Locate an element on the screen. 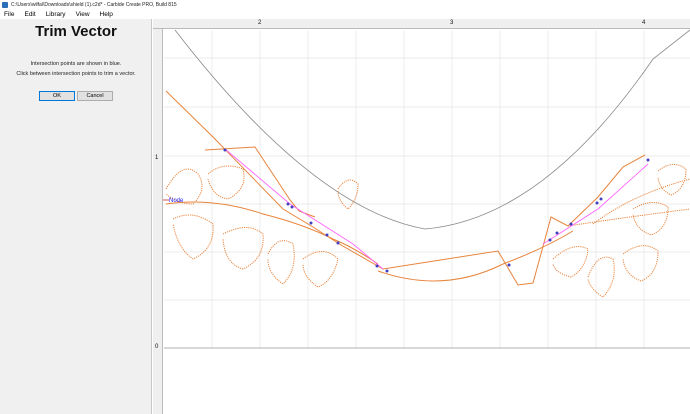 This screenshot has width=690, height=414. ruler-left-0: 0 is located at coordinates (157, 347).